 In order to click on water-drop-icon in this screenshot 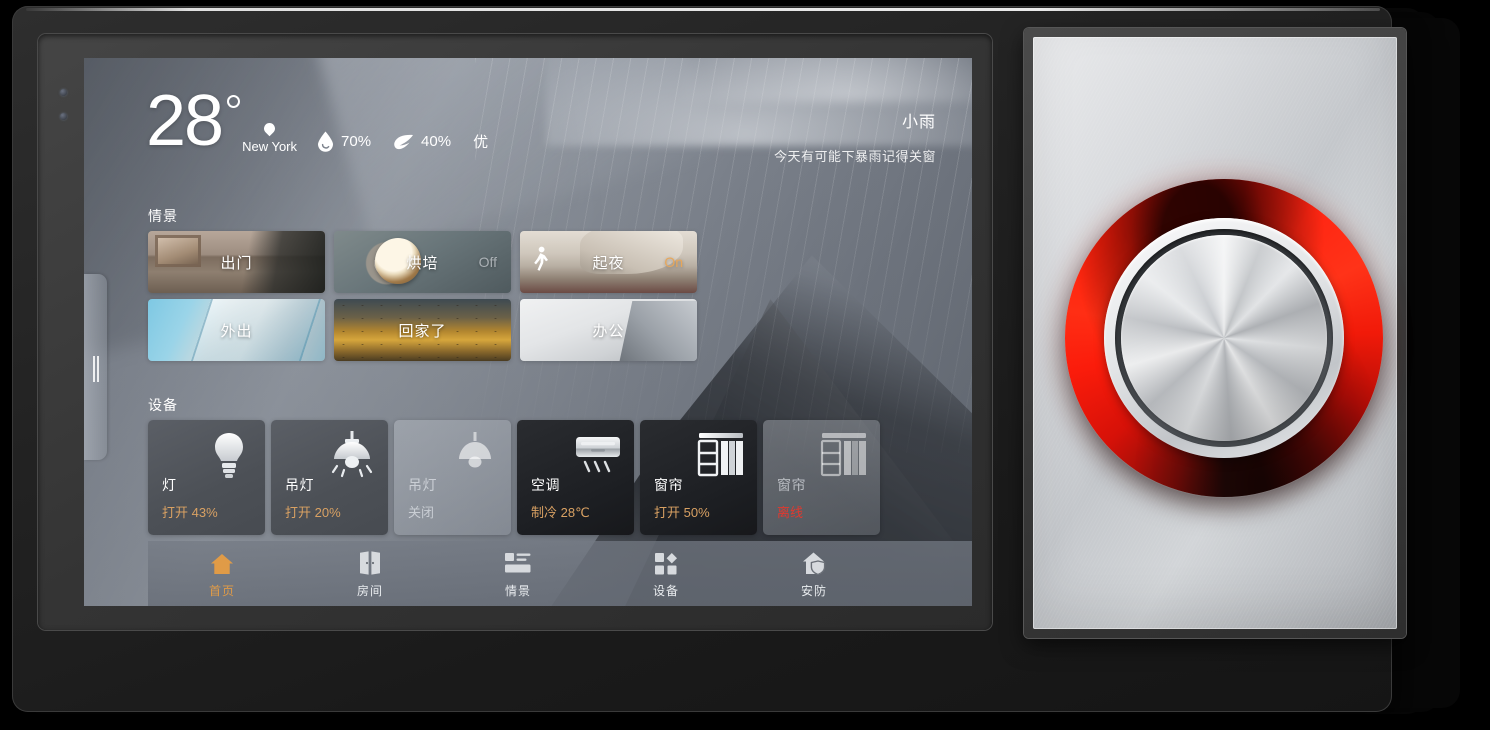, I will do `click(325, 142)`.